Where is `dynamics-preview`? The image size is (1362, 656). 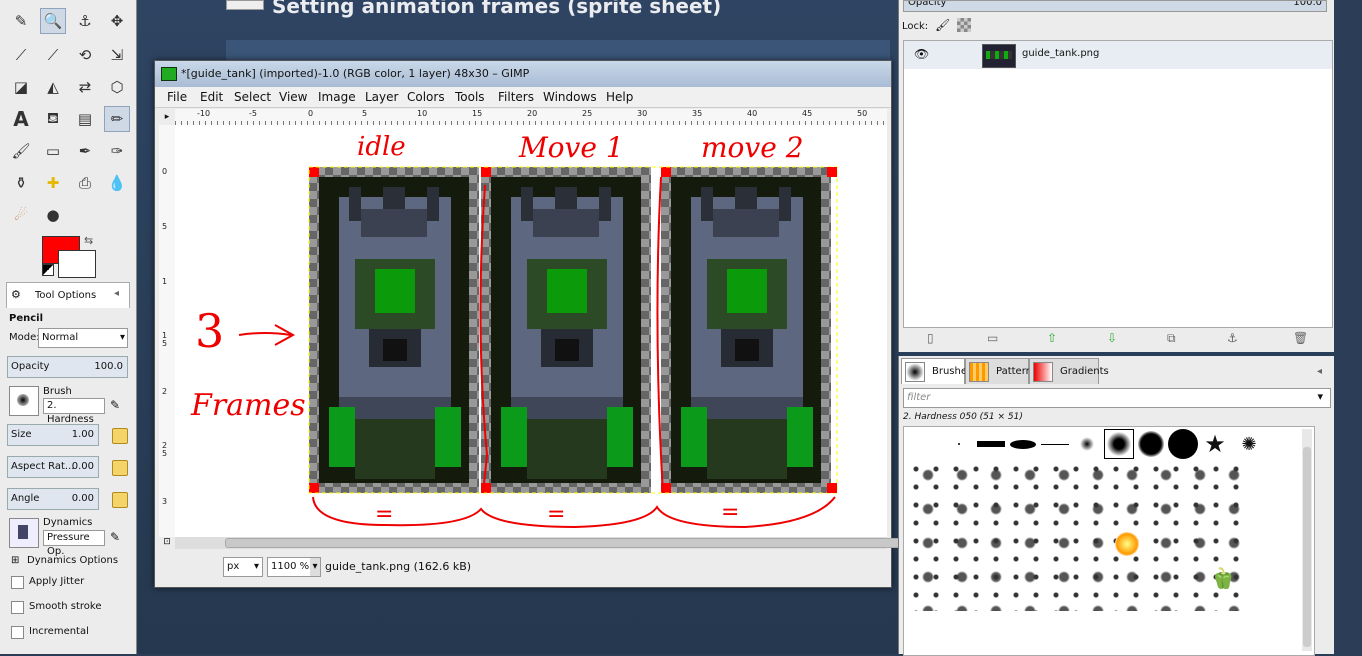 dynamics-preview is located at coordinates (24, 533).